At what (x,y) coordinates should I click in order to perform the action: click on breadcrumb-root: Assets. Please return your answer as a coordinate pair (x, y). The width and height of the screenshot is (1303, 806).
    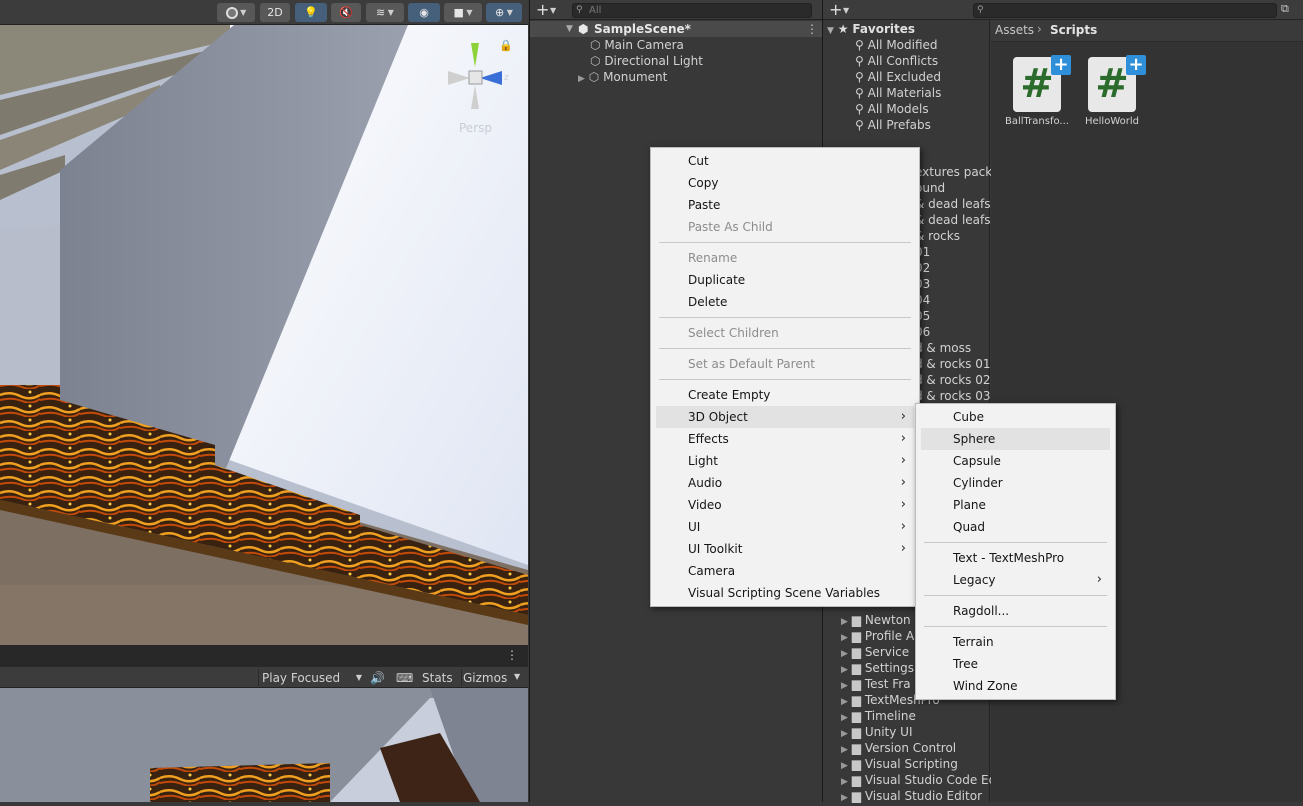
    Looking at the image, I should click on (1014, 30).